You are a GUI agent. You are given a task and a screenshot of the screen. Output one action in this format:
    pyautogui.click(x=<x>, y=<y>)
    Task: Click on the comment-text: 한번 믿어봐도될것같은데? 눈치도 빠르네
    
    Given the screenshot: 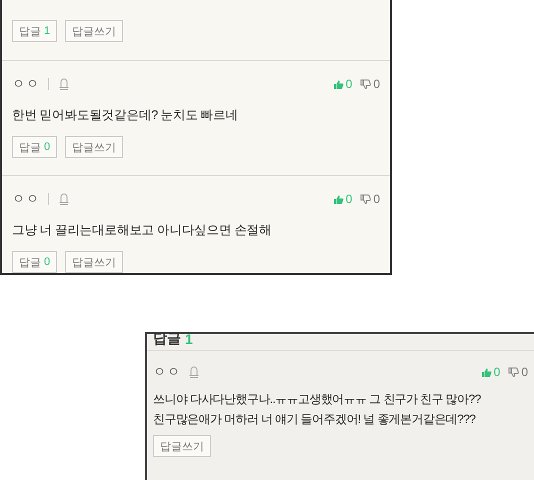 What is the action you would take?
    pyautogui.click(x=125, y=115)
    